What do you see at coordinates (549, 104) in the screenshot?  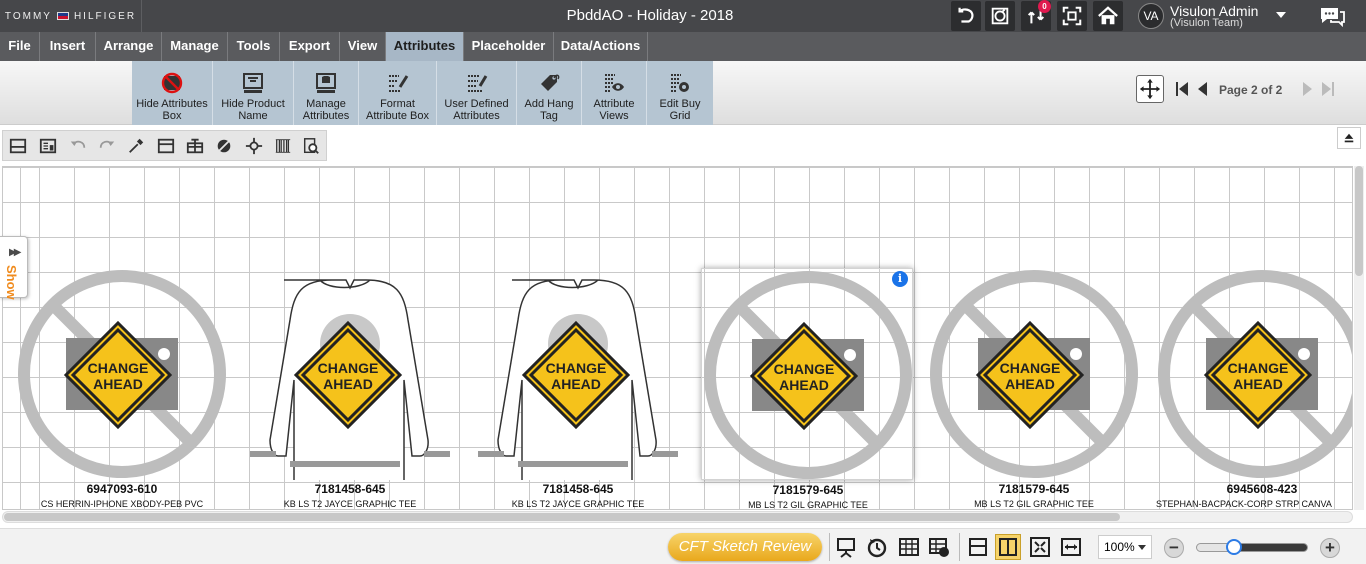 I see `ribbon-label-line1: Add Hang` at bounding box center [549, 104].